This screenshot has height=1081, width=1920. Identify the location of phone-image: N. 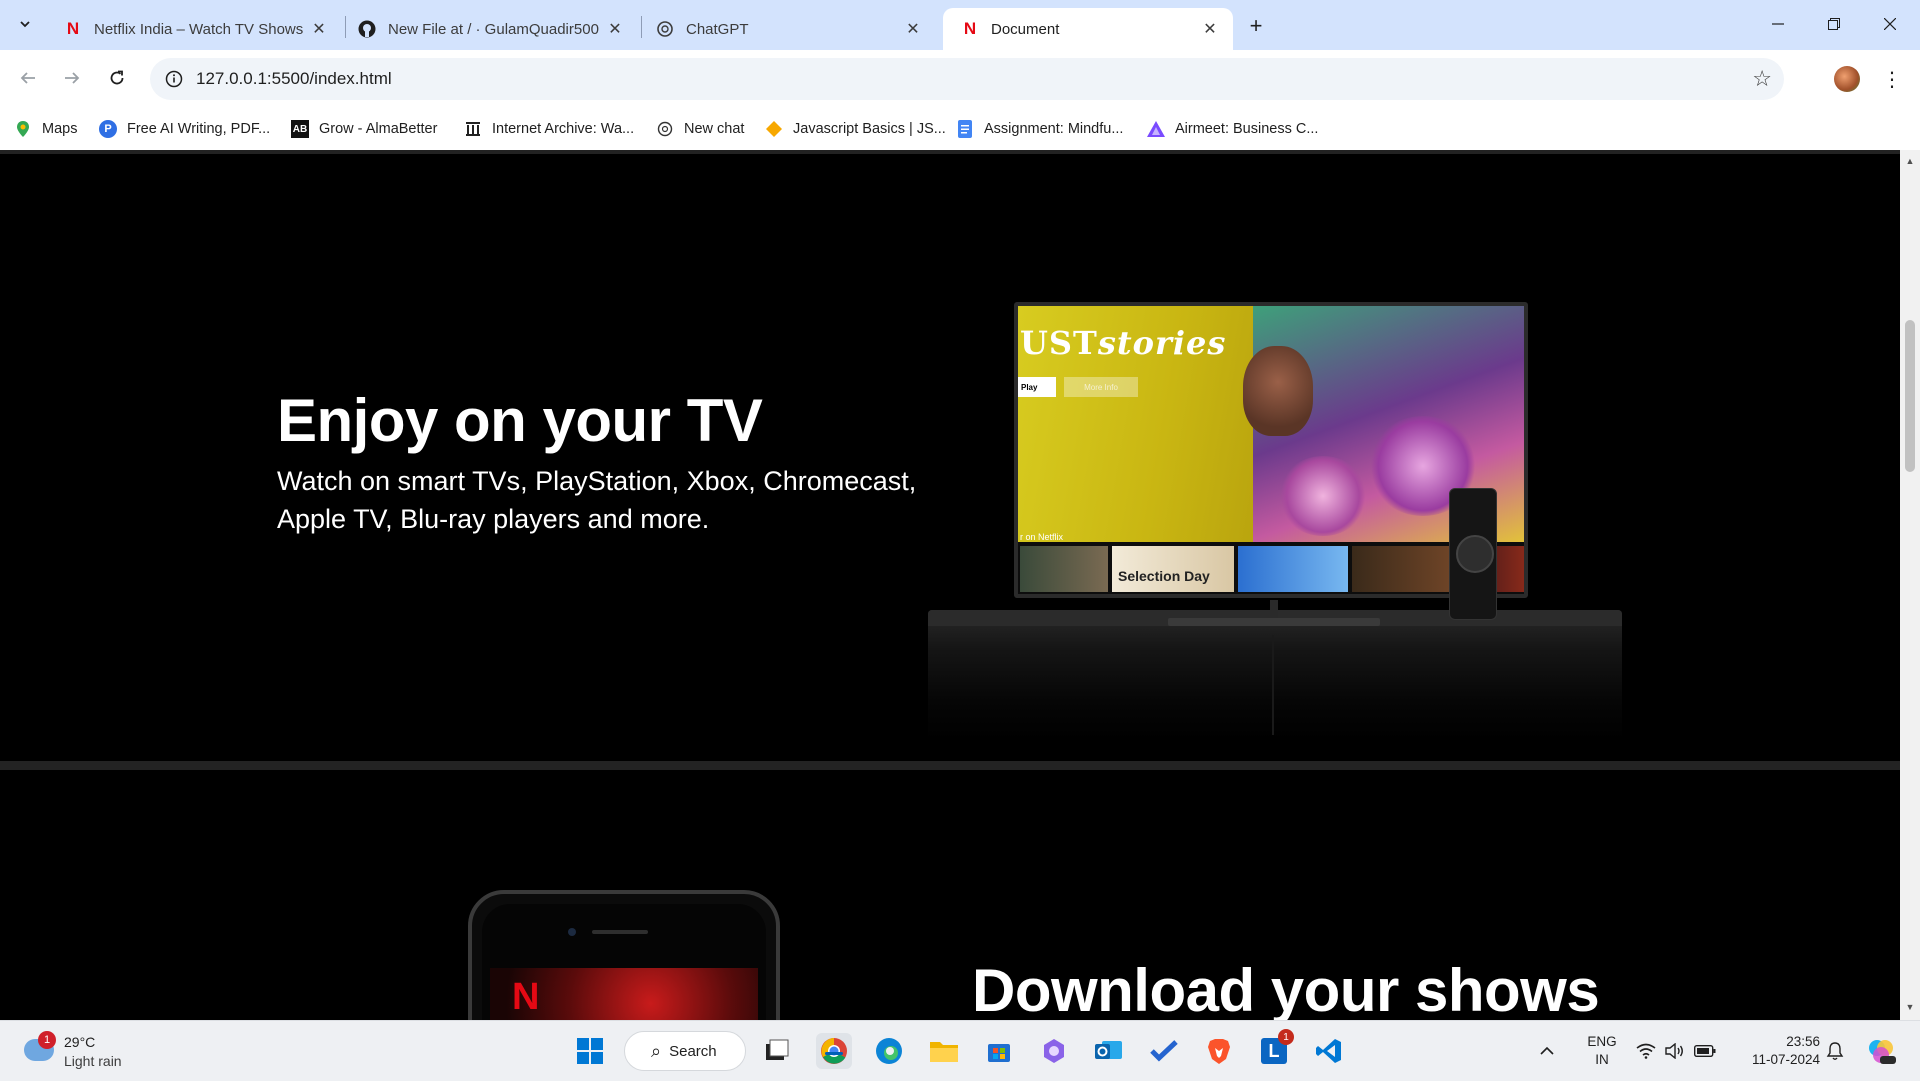
(624, 955).